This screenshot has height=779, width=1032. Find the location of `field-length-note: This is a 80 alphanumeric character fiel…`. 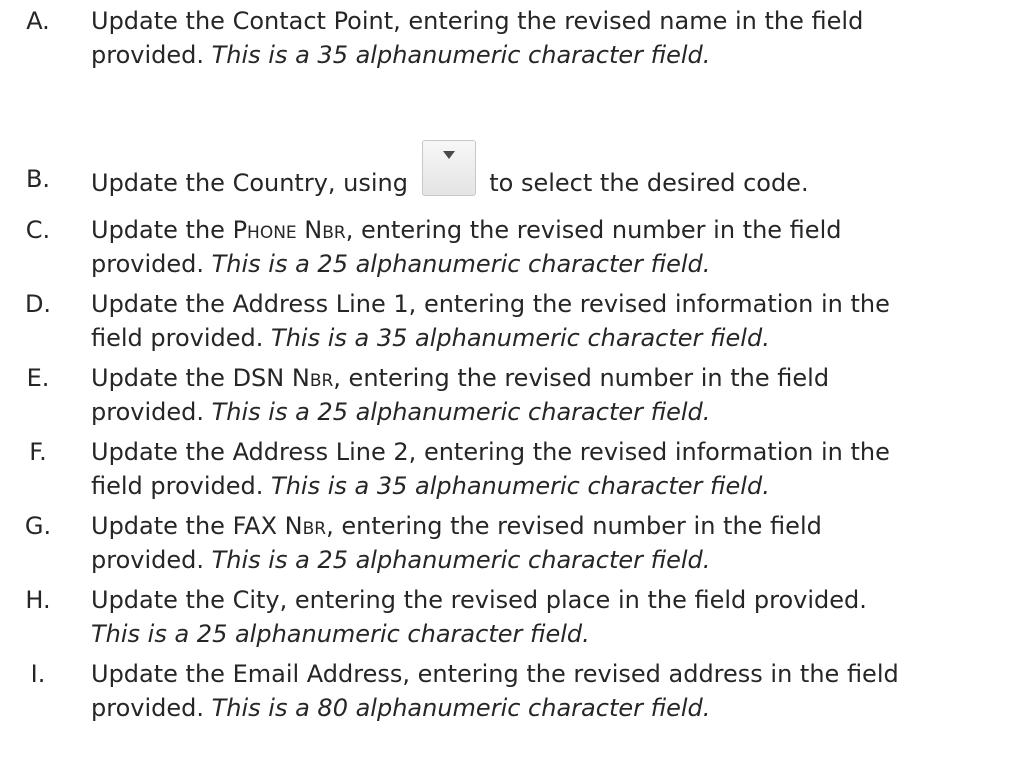

field-length-note: This is a 80 alphanumeric character fiel… is located at coordinates (461, 708).